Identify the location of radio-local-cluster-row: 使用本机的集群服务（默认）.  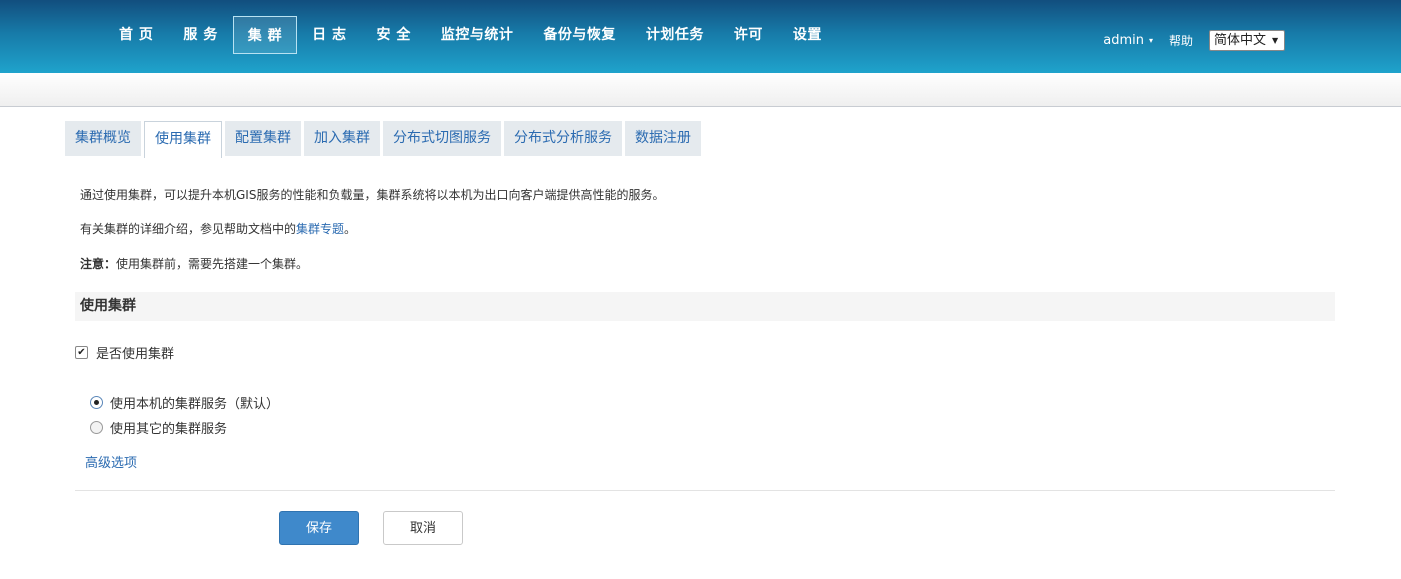
(184, 402).